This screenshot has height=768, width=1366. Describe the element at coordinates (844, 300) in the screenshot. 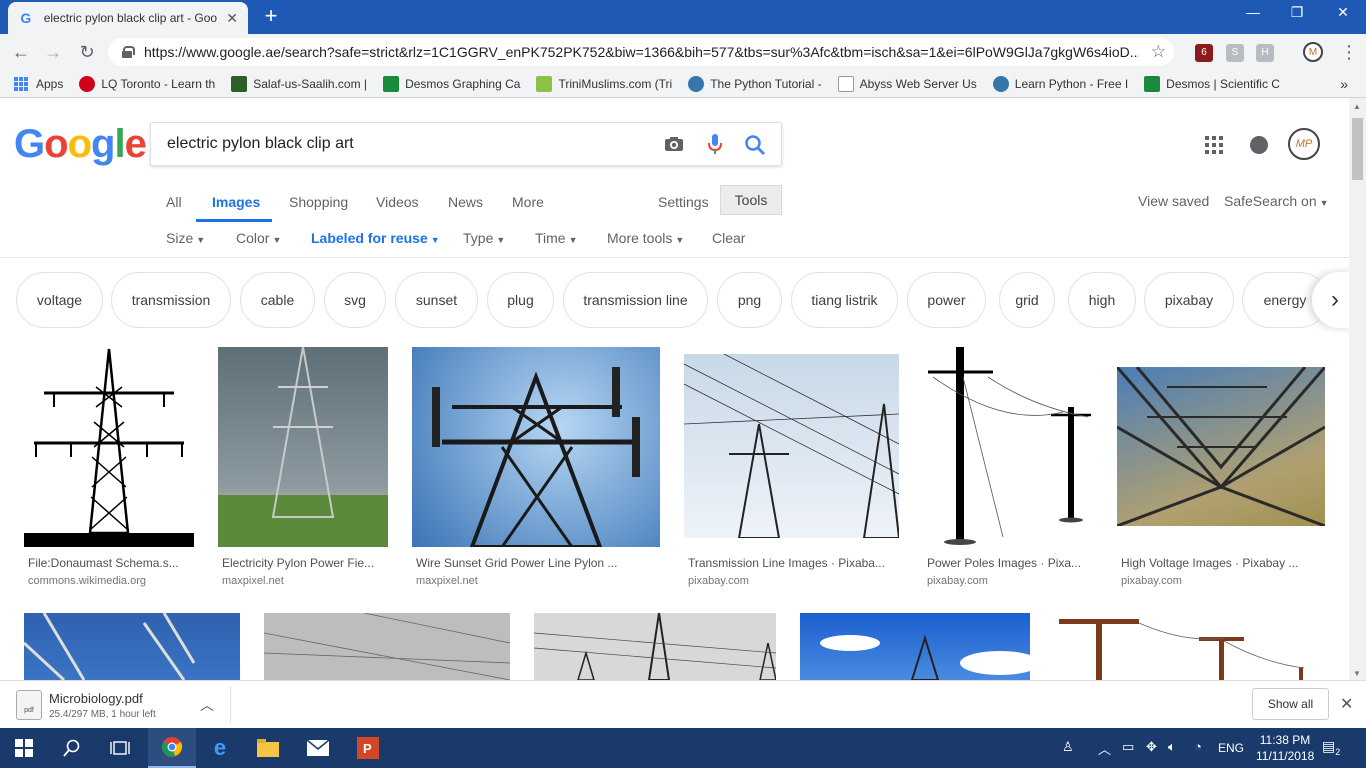

I see `chip-tiang-listrik: tiang listrik` at that location.